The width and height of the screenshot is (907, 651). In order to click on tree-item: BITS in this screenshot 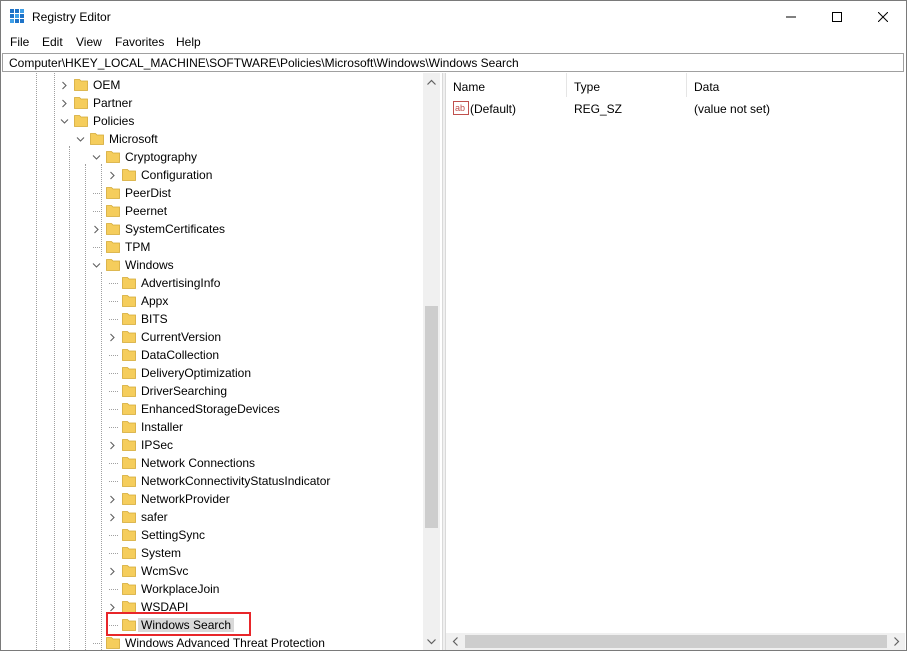, I will do `click(212, 319)`.